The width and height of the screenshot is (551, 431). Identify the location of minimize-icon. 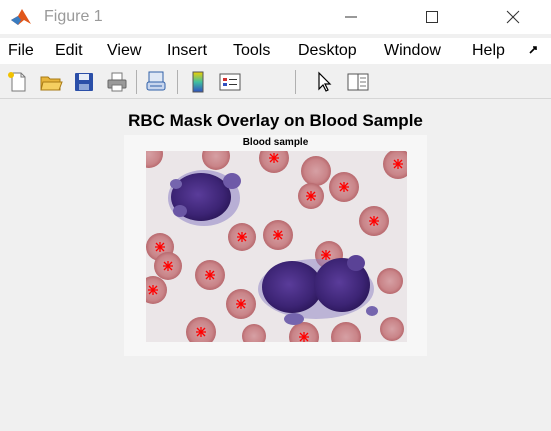
(351, 17).